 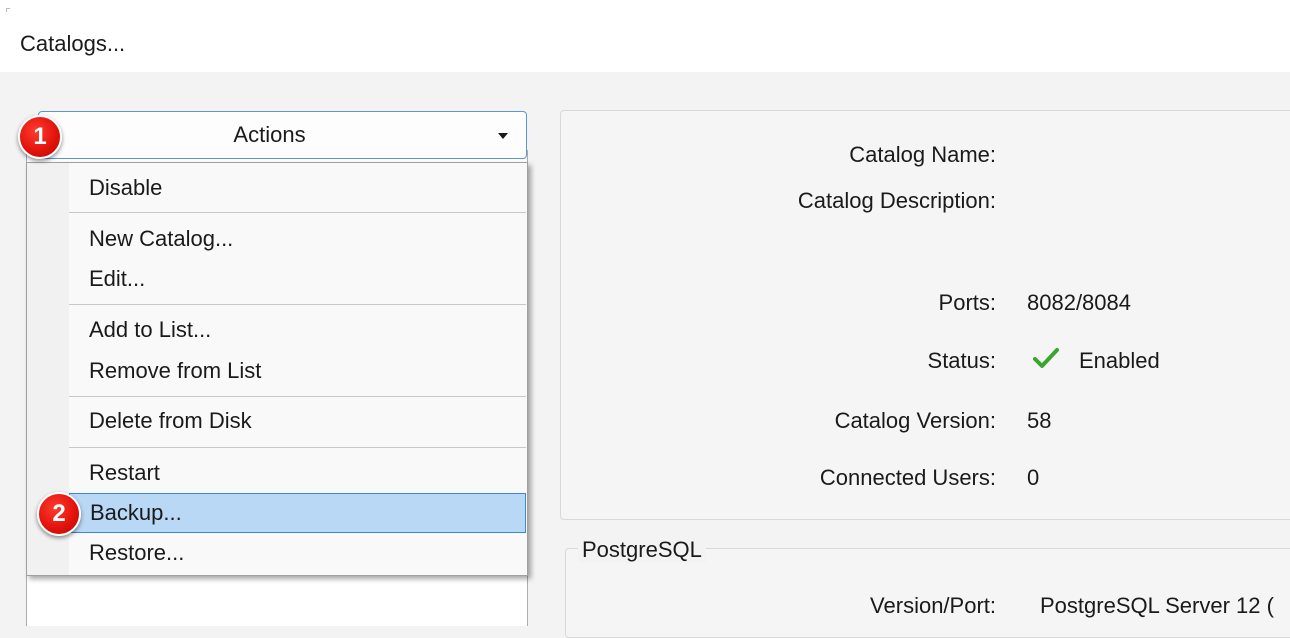 What do you see at coordinates (59, 514) in the screenshot?
I see `step-badge-2: 2` at bounding box center [59, 514].